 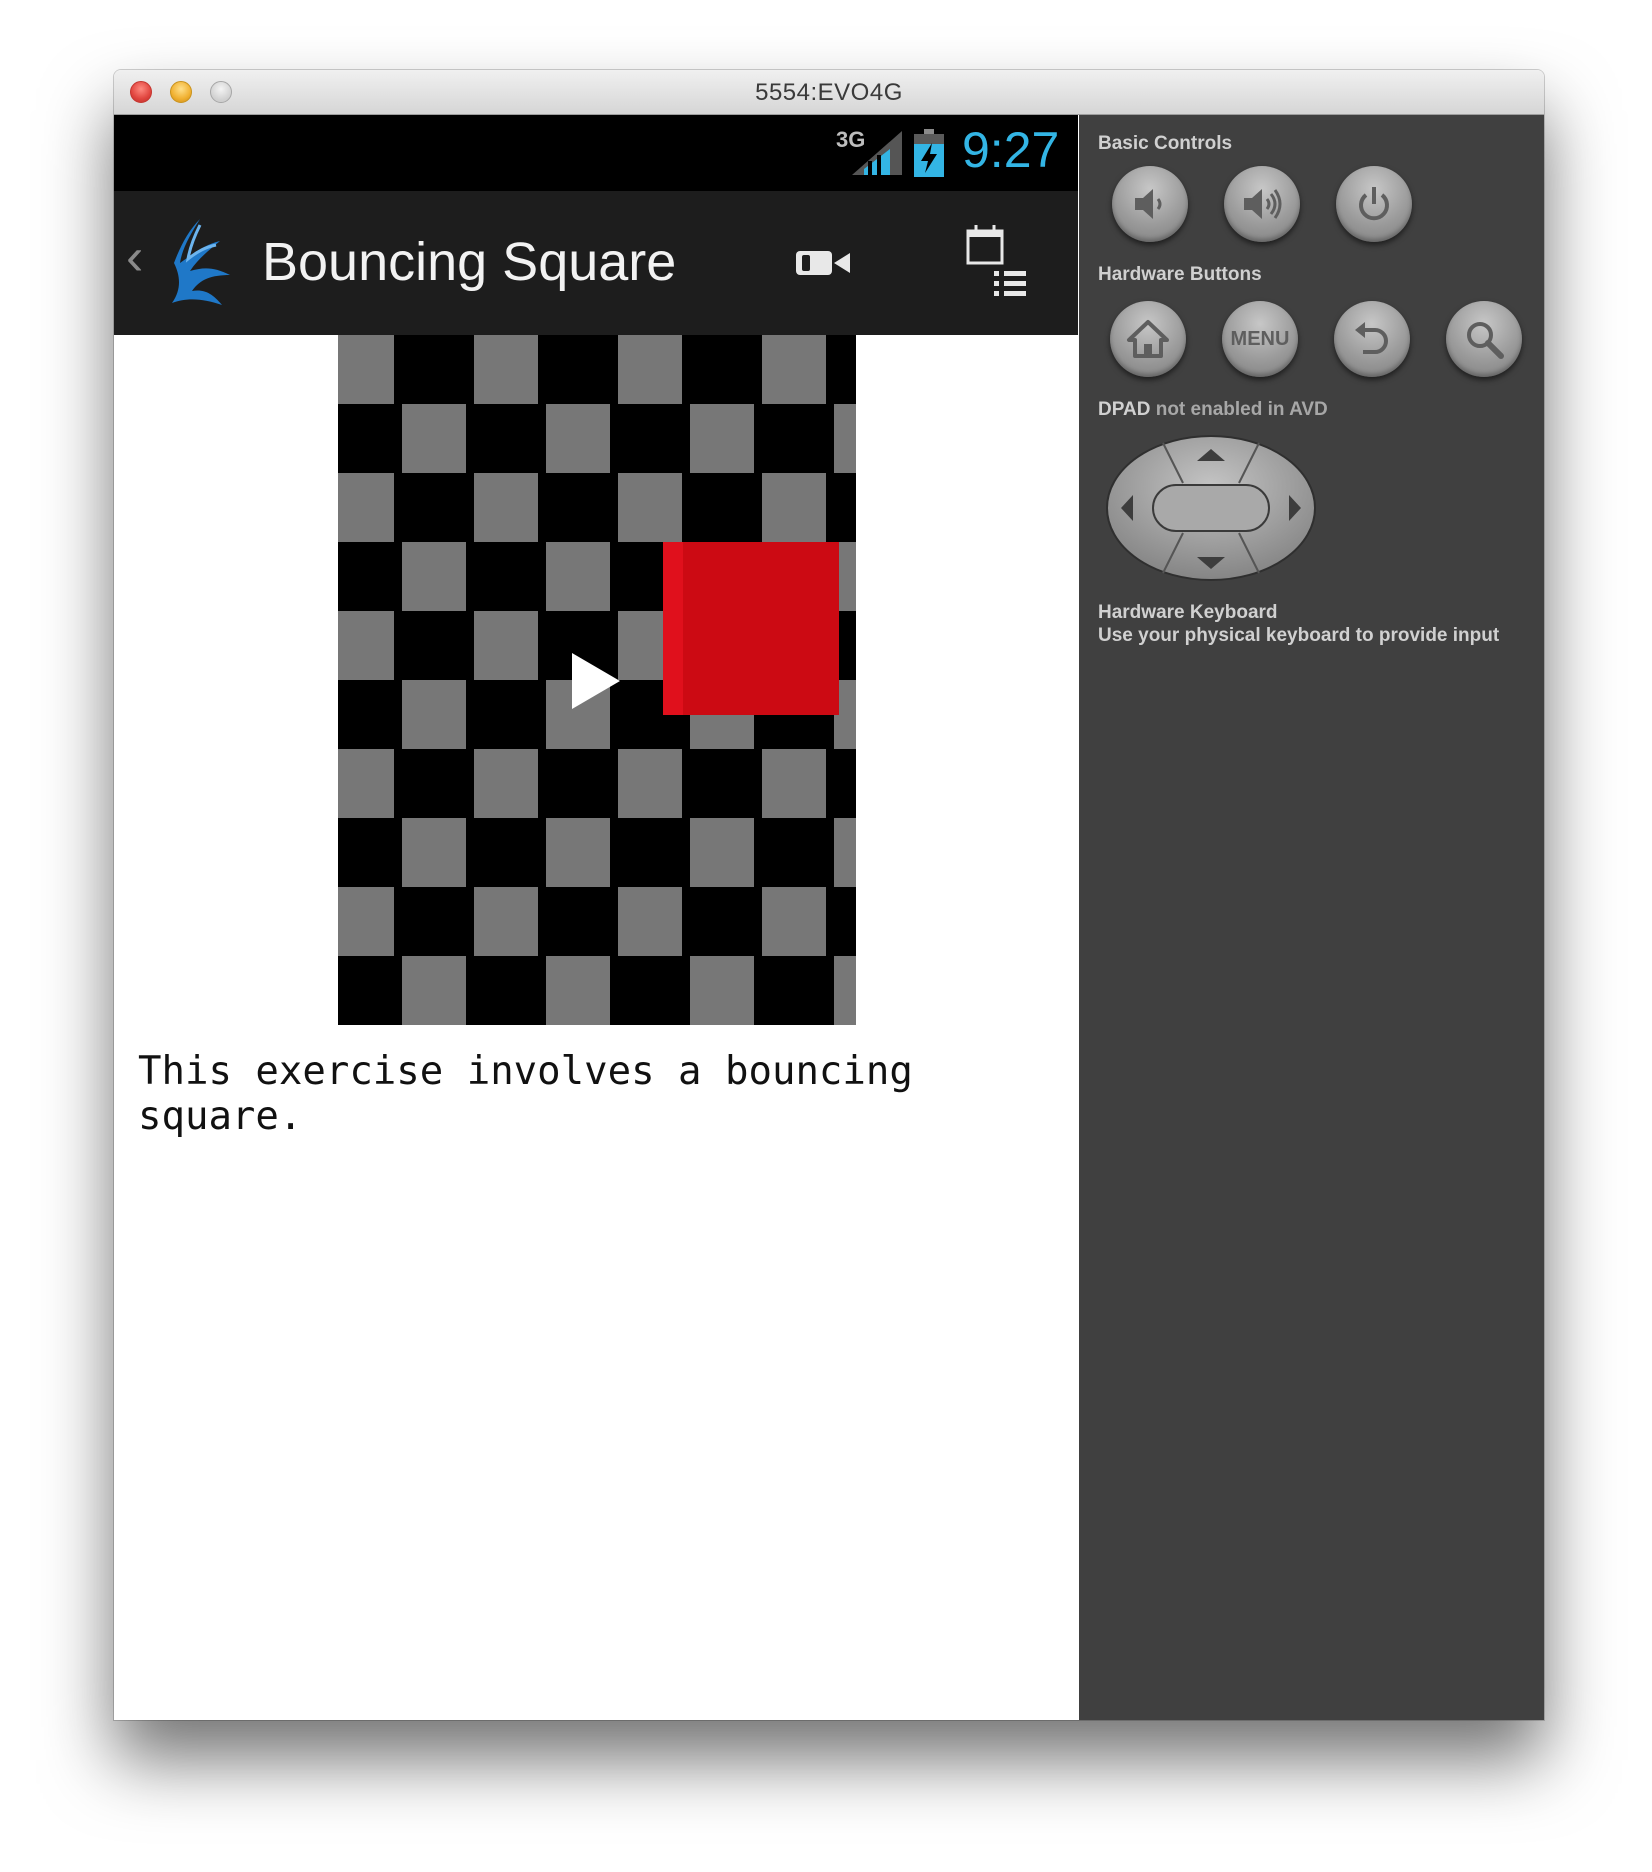 I want to click on red-square-edge, so click(x=673, y=628).